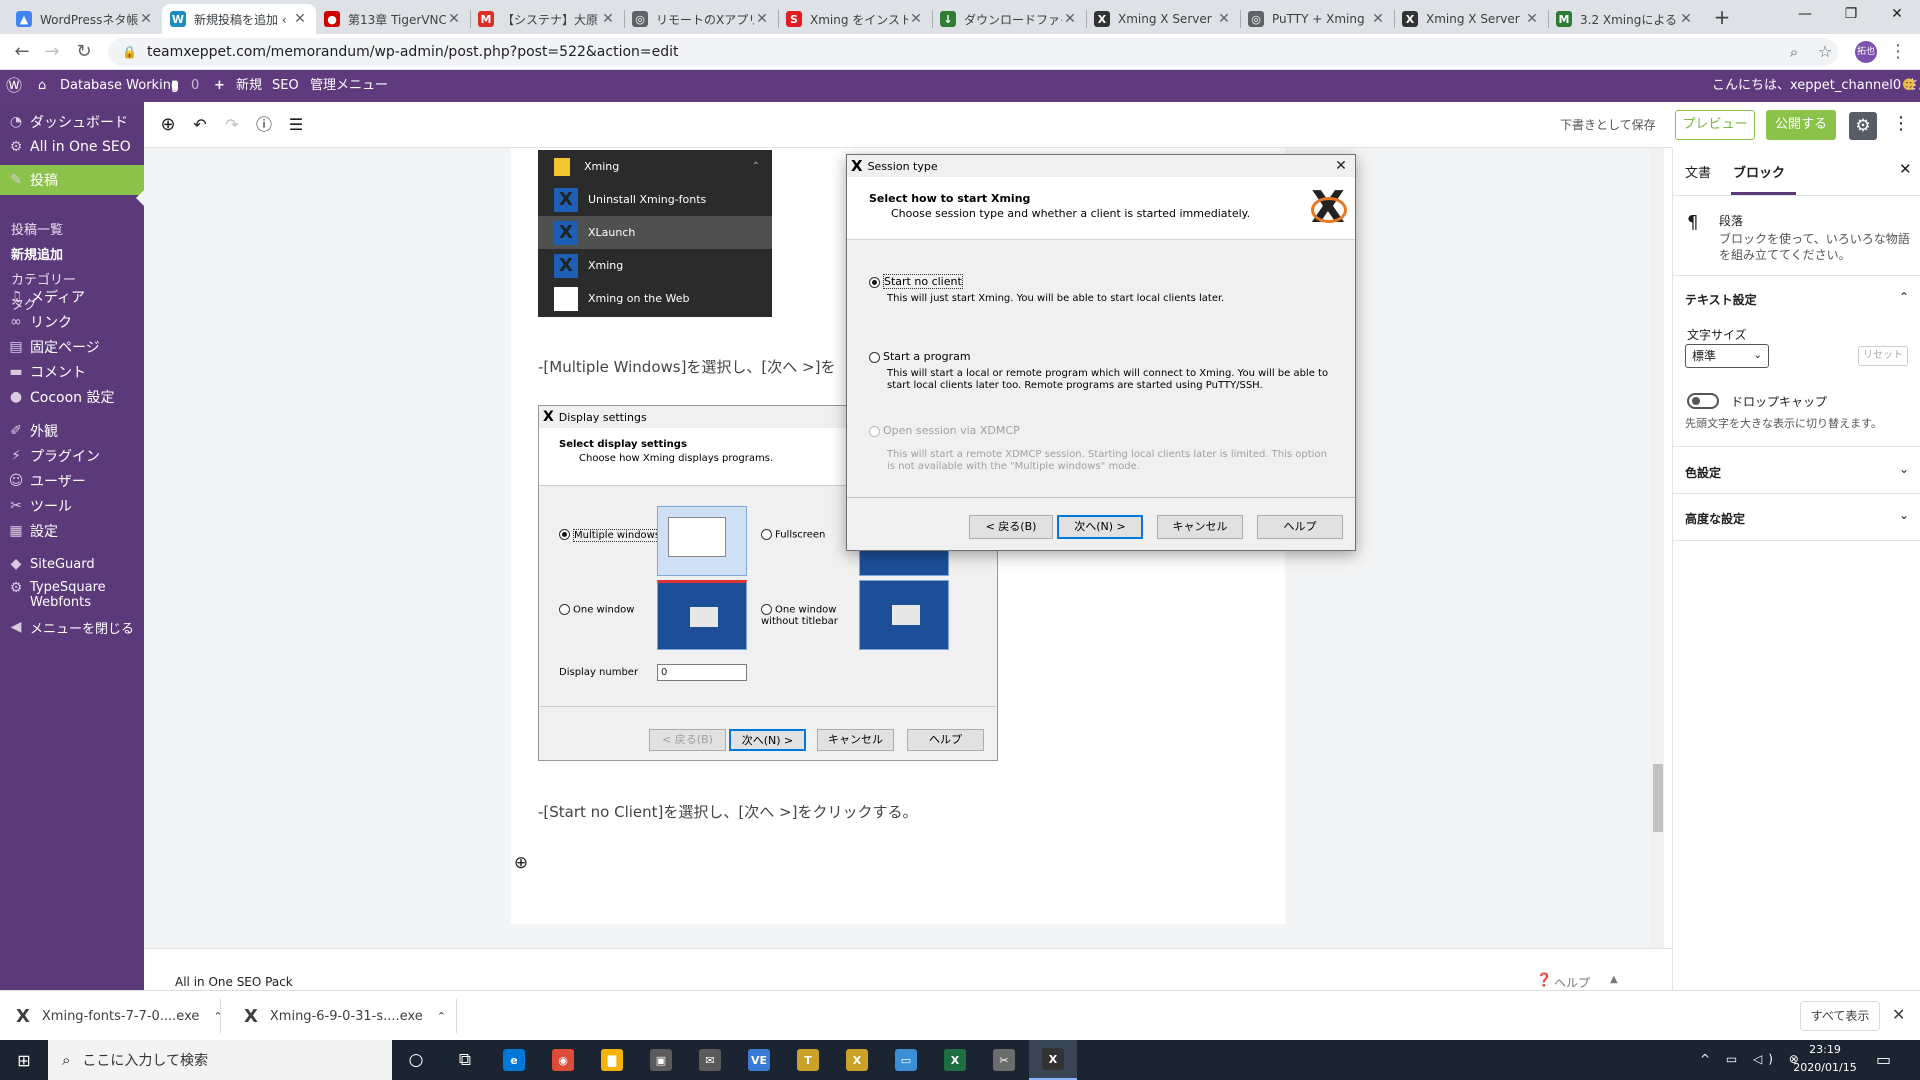 This screenshot has height=1080, width=1920. What do you see at coordinates (1317, 19) in the screenshot?
I see `browser-tab: ◎ PuTTY + Xming ✕` at bounding box center [1317, 19].